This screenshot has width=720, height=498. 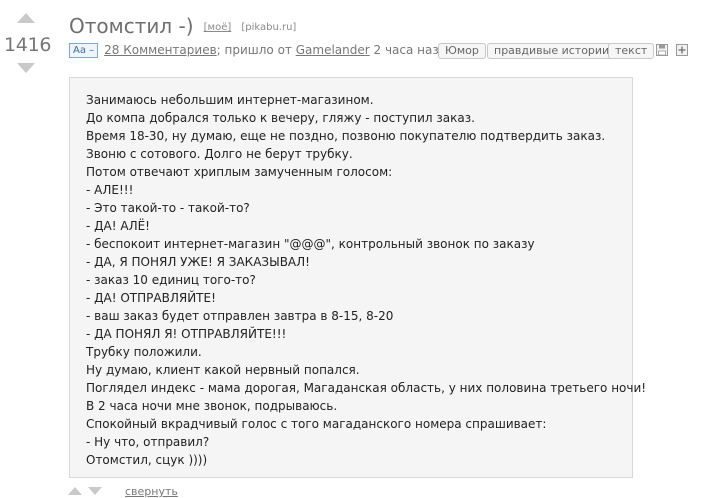 I want to click on post-header: Отомстил -) [моё] [pikabu.ru], so click(x=182, y=26).